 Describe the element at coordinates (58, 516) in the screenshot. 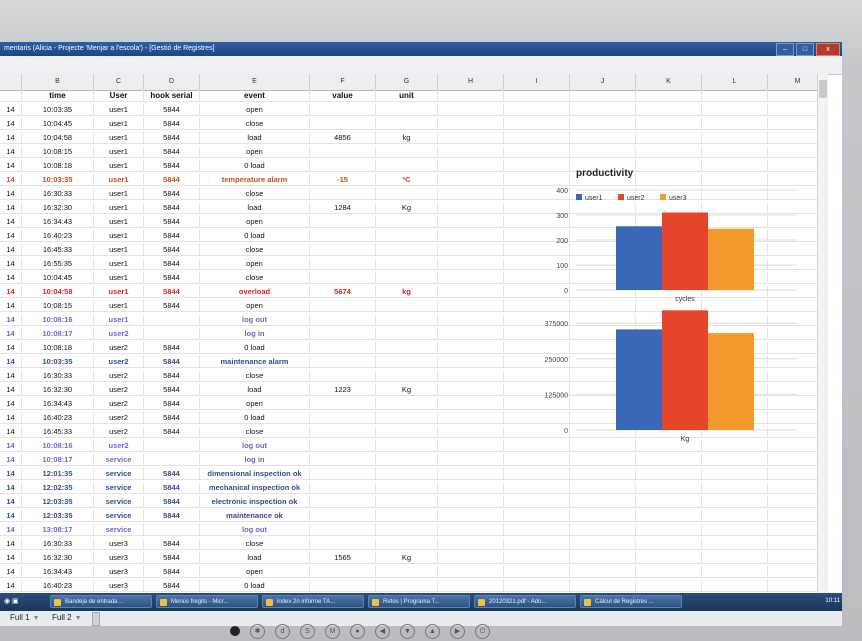

I see `cell: 12:03:35` at that location.